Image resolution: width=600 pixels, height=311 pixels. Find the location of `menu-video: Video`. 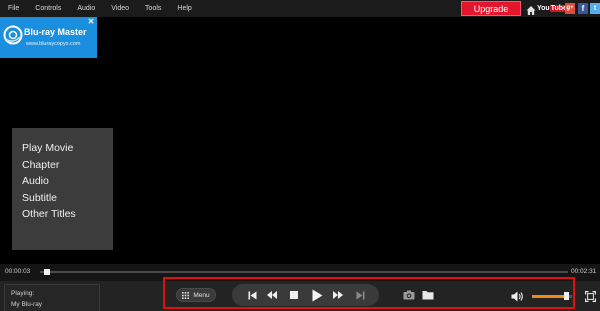

menu-video: Video is located at coordinates (120, 8).